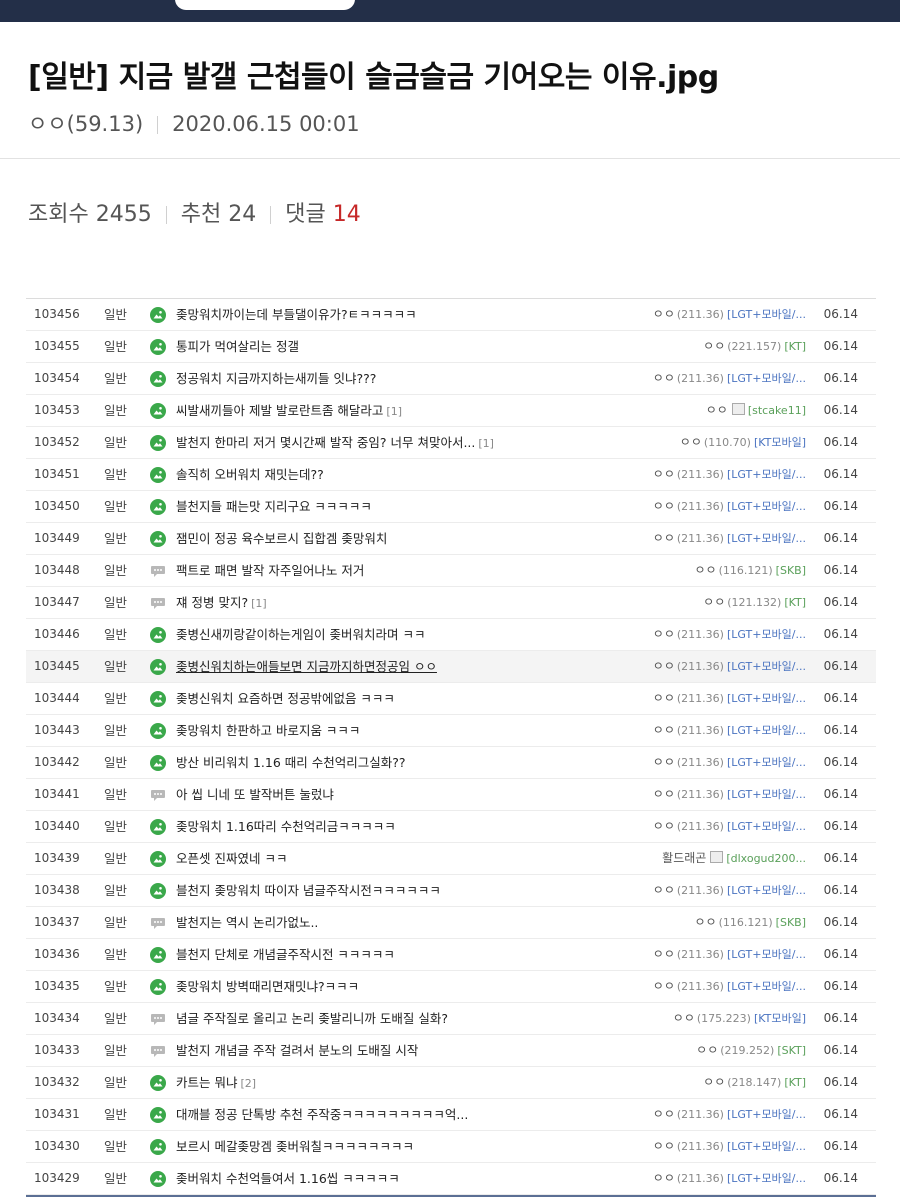 The width and height of the screenshot is (900, 1200). I want to click on post-title-text: 팩트로 패면 발작 자주일어나노 저거, so click(270, 570).